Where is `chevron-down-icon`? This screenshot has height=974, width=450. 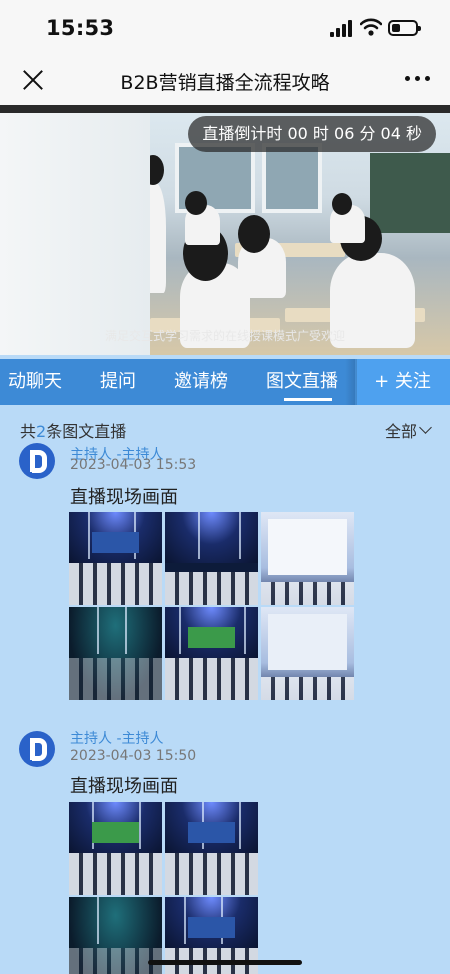
chevron-down-icon is located at coordinates (425, 427).